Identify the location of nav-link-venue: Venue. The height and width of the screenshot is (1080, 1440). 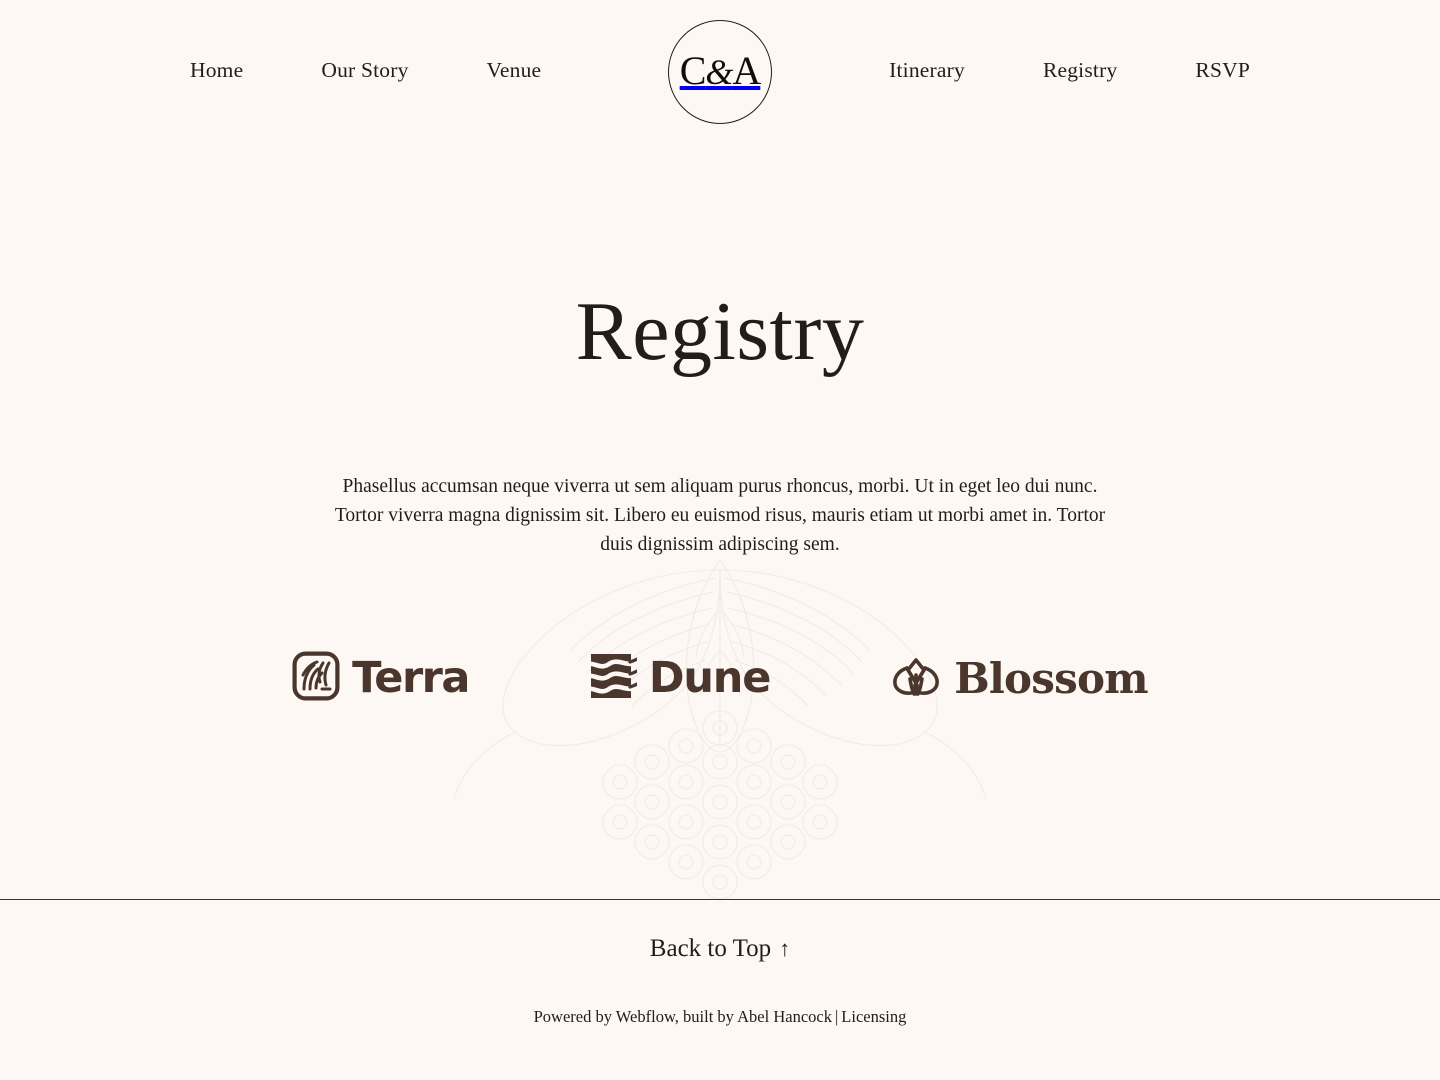
(514, 70).